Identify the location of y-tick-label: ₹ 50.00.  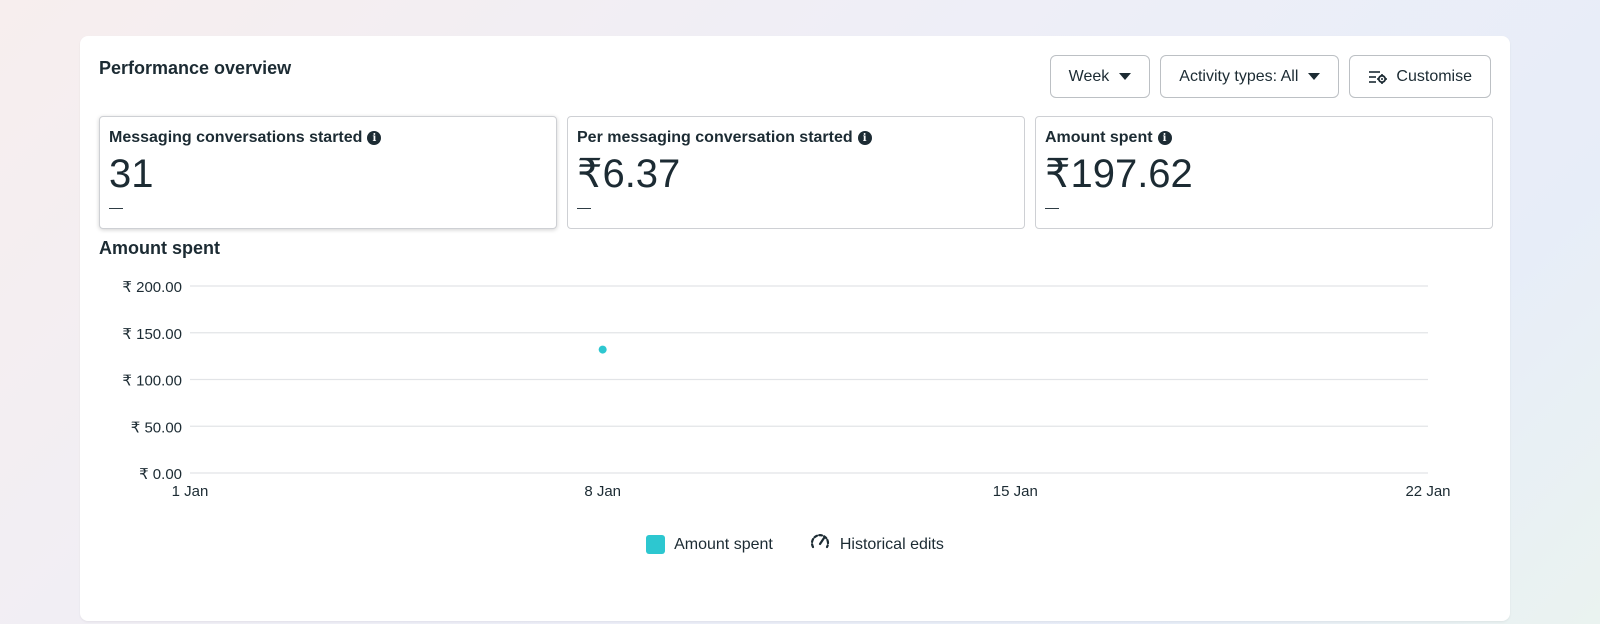
(156, 427).